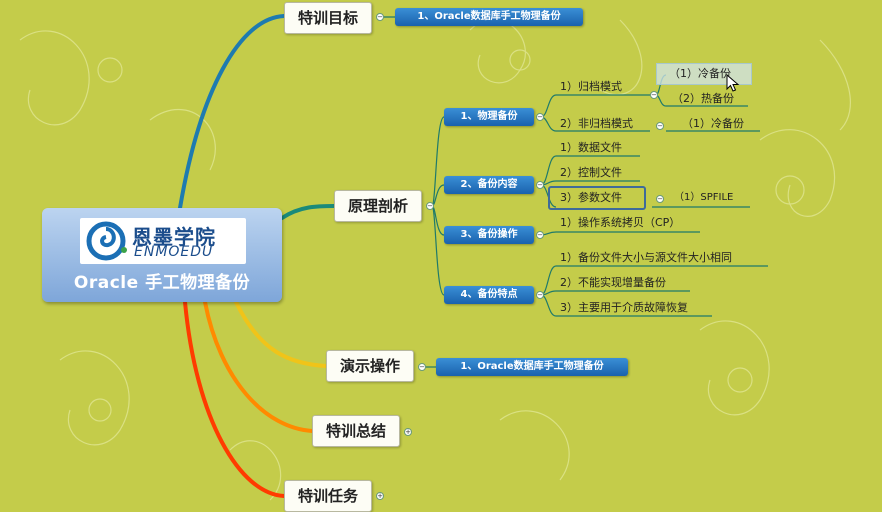  I want to click on demo-subtopic: 1、Oracle数据库手工物理备份, so click(532, 367).